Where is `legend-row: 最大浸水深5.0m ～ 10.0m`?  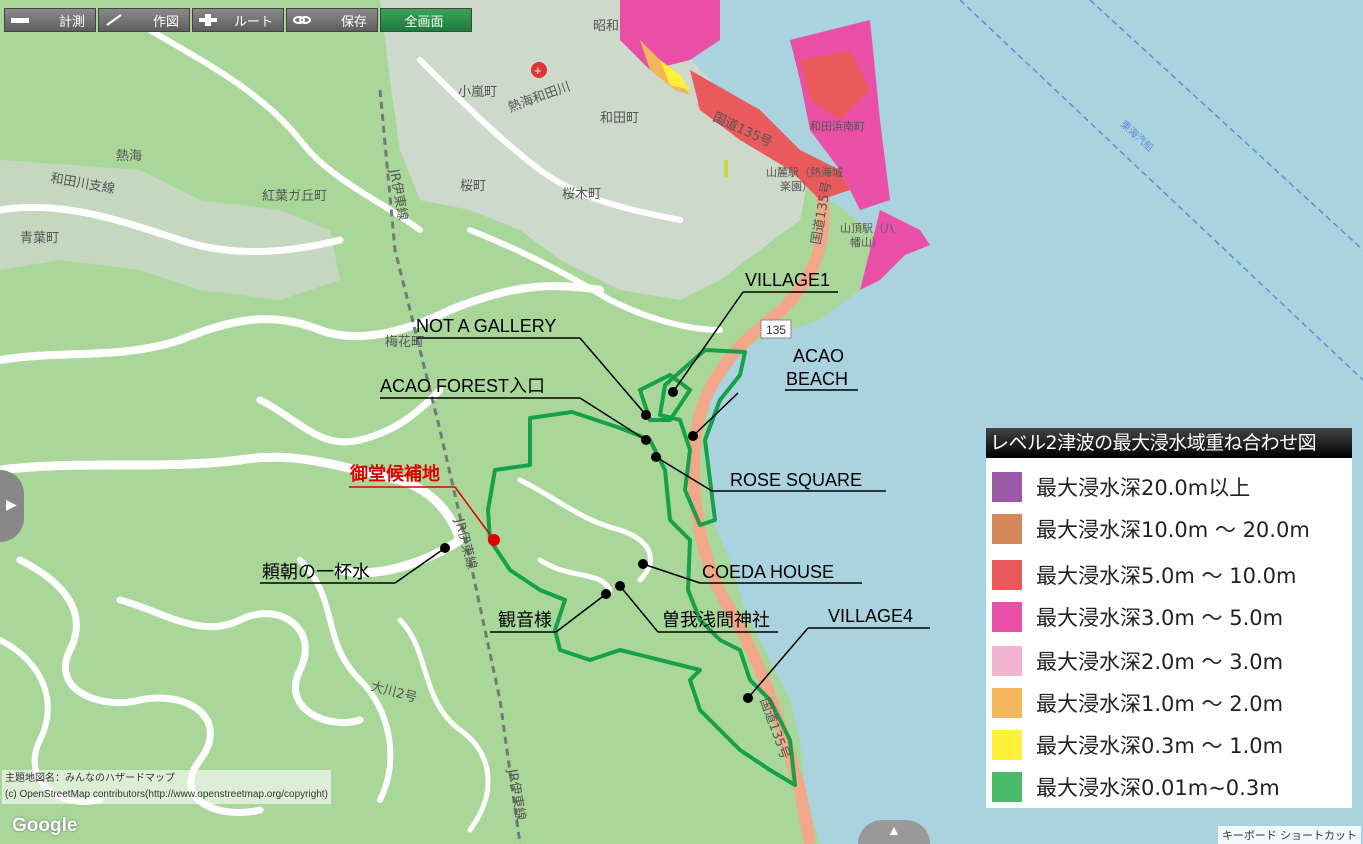
legend-row: 最大浸水深5.0m ～ 10.0m is located at coordinates (1141, 575).